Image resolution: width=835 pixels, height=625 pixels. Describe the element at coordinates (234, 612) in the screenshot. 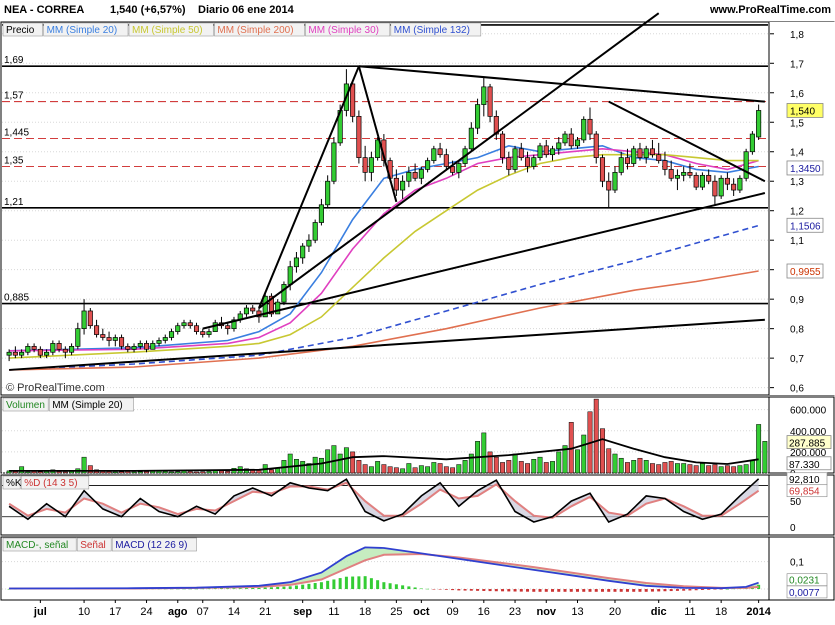

I see `x-axis-label: 14` at that location.